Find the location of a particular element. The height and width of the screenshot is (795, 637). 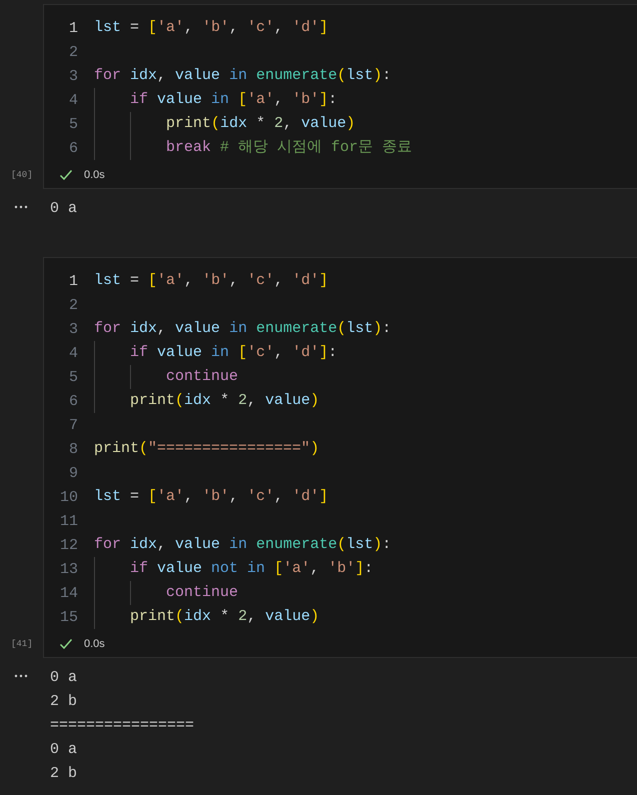

code-line: if value in ['a', 'b']: is located at coordinates (216, 100).